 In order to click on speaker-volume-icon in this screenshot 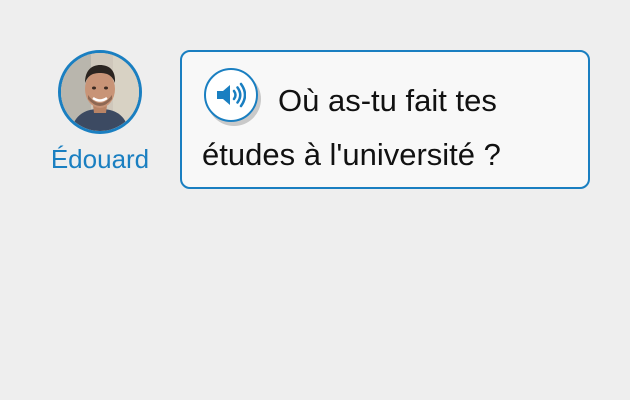, I will do `click(231, 95)`.